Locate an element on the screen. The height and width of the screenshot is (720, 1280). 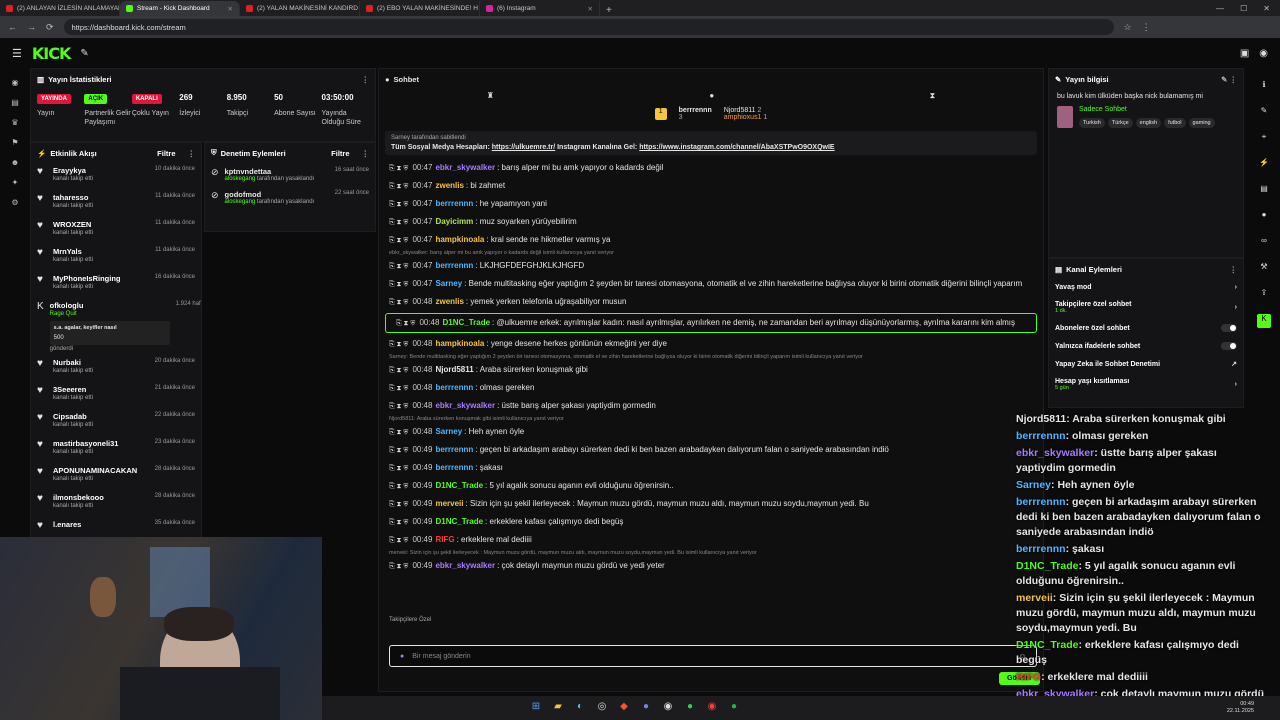
trophy-icon: ♛ is located at coordinates (15, 123).